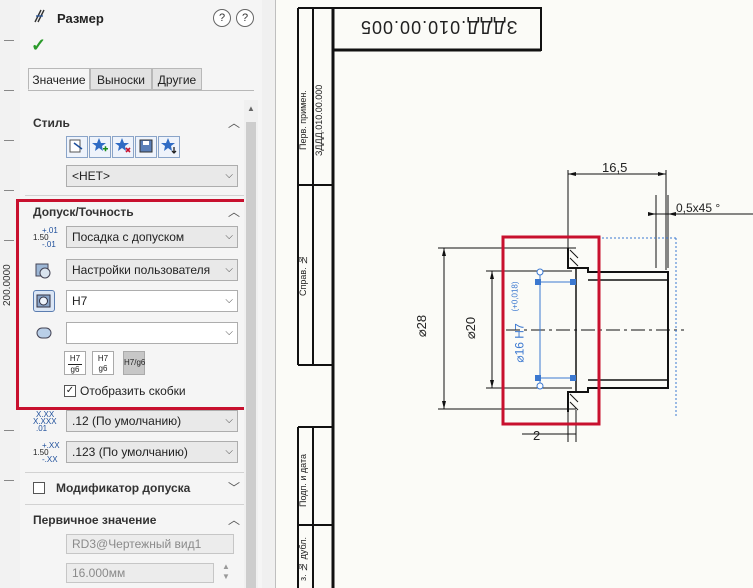 The height and width of the screenshot is (588, 753). What do you see at coordinates (95, 520) in the screenshot?
I see `primary-value-section-title: Первичное значение` at bounding box center [95, 520].